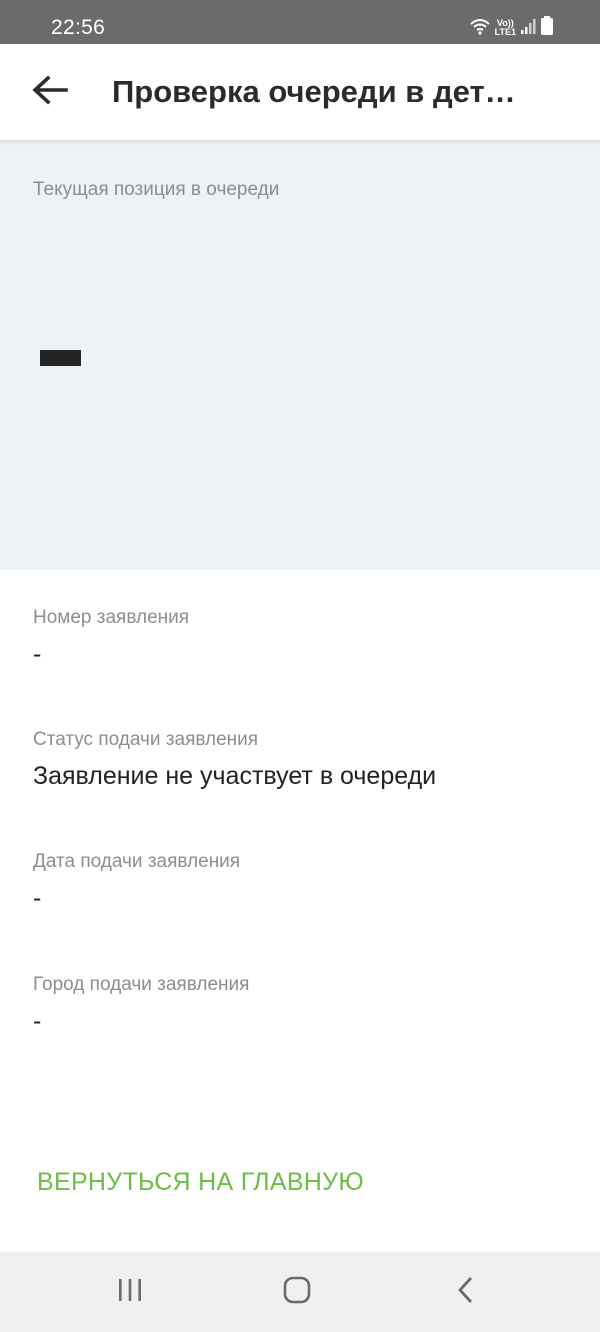  Describe the element at coordinates (303, 638) in the screenshot. I see `application-number-field: Номер заявления -` at that location.